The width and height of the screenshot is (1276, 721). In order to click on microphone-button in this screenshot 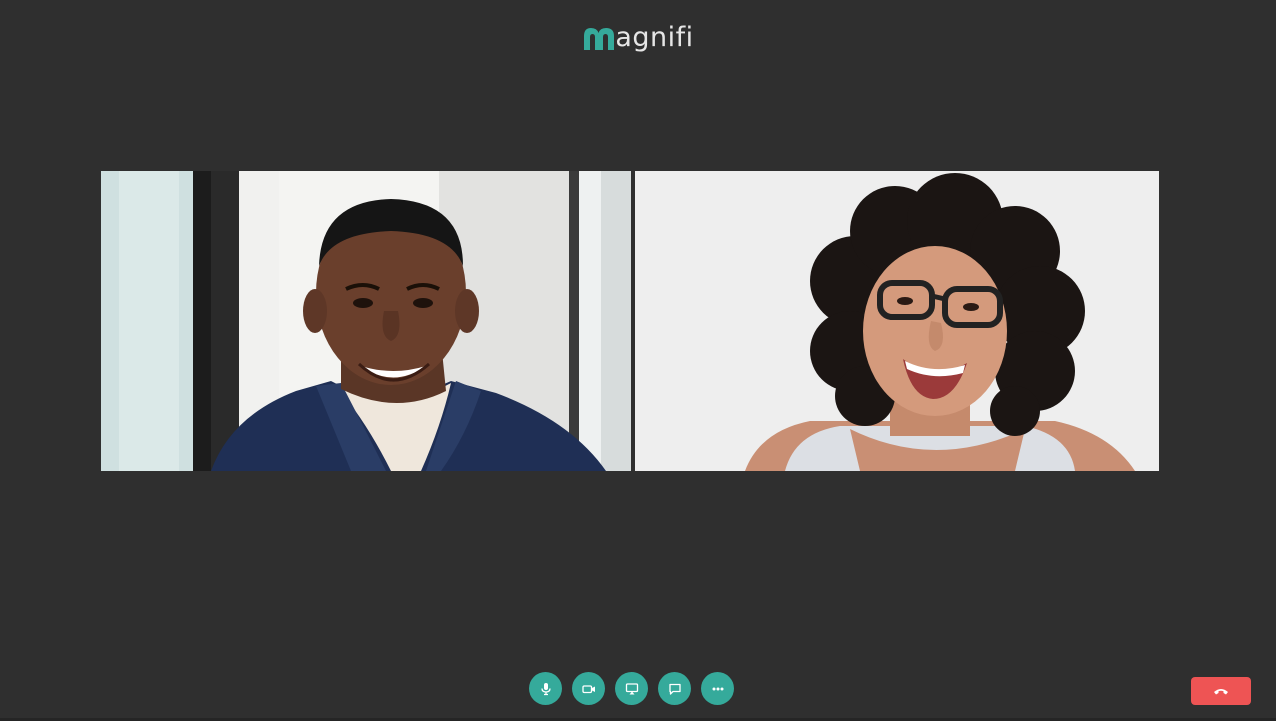, I will do `click(545, 688)`.